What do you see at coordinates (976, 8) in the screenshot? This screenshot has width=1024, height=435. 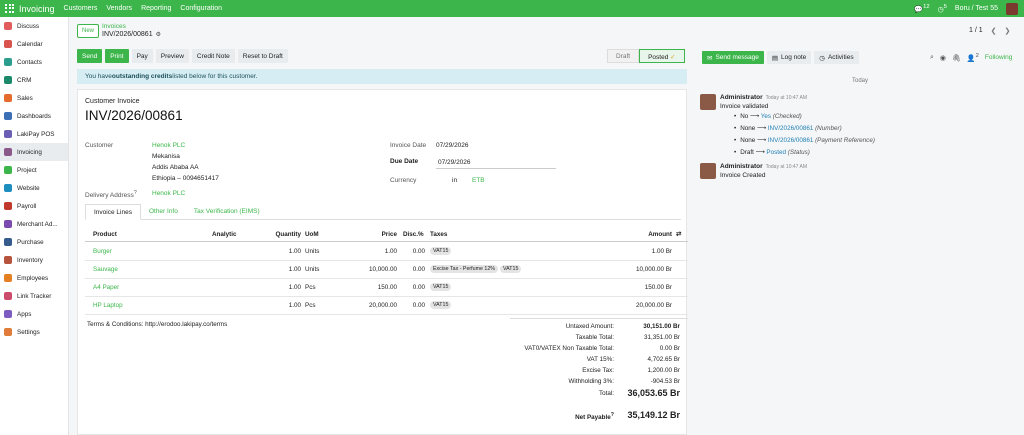 I see `company-switcher: Boru / Test 55` at bounding box center [976, 8].